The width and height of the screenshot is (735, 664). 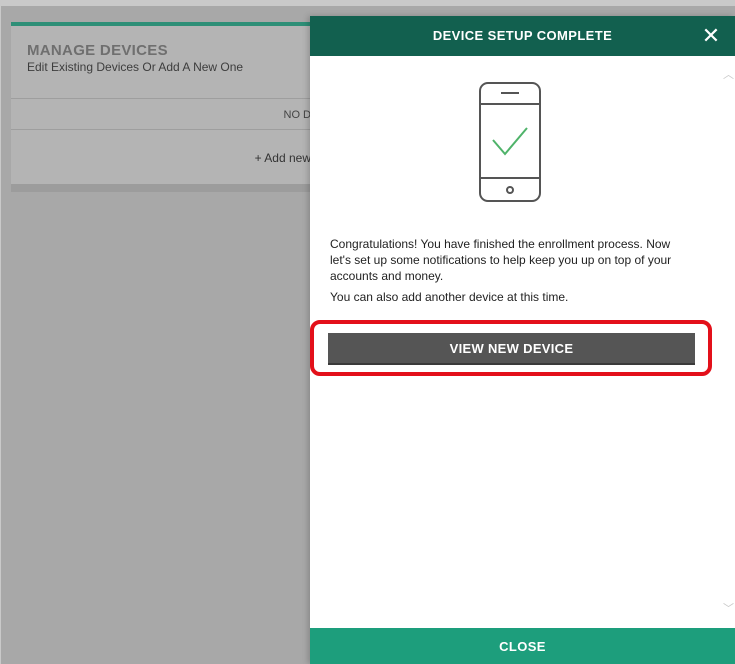 What do you see at coordinates (282, 158) in the screenshot?
I see `add-new-text: + Add new` at bounding box center [282, 158].